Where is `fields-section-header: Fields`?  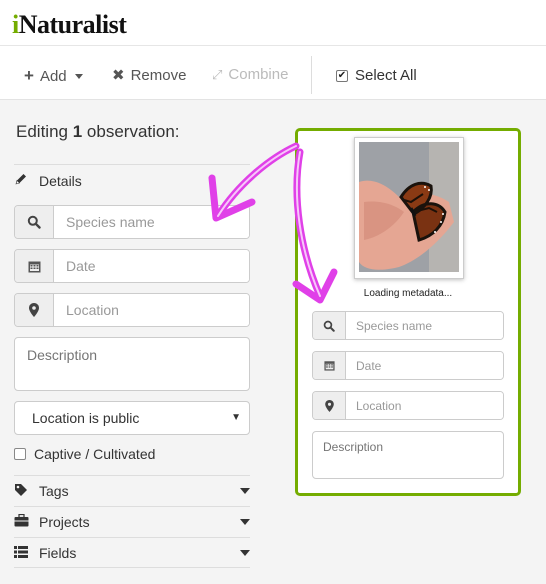 fields-section-header: Fields is located at coordinates (132, 552).